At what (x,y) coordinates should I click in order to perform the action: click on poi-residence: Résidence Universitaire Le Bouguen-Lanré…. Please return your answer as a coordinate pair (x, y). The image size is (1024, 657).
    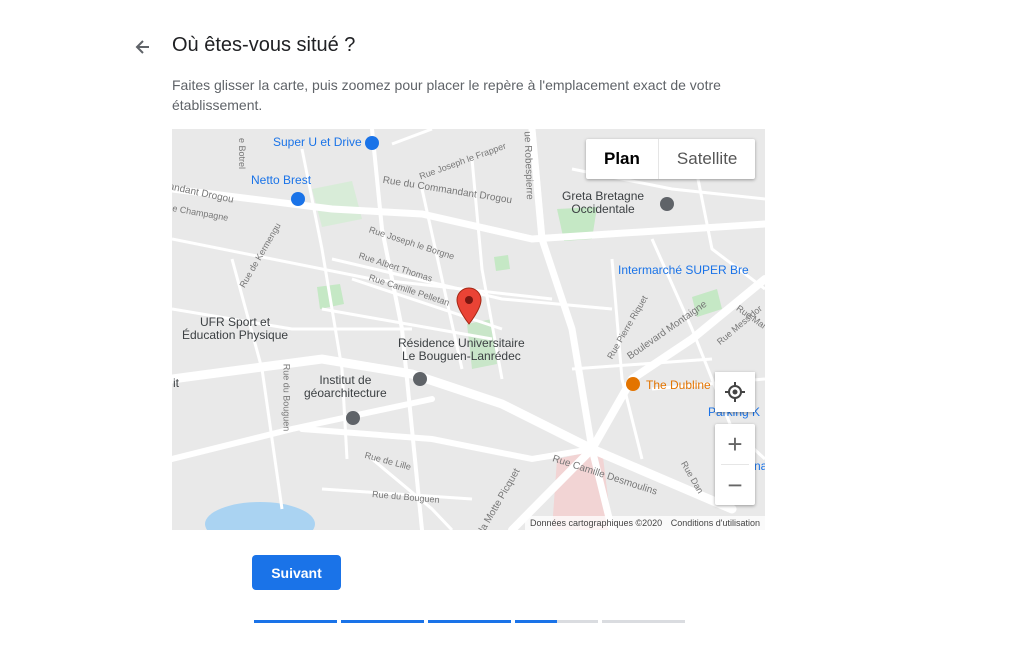
    Looking at the image, I should click on (461, 350).